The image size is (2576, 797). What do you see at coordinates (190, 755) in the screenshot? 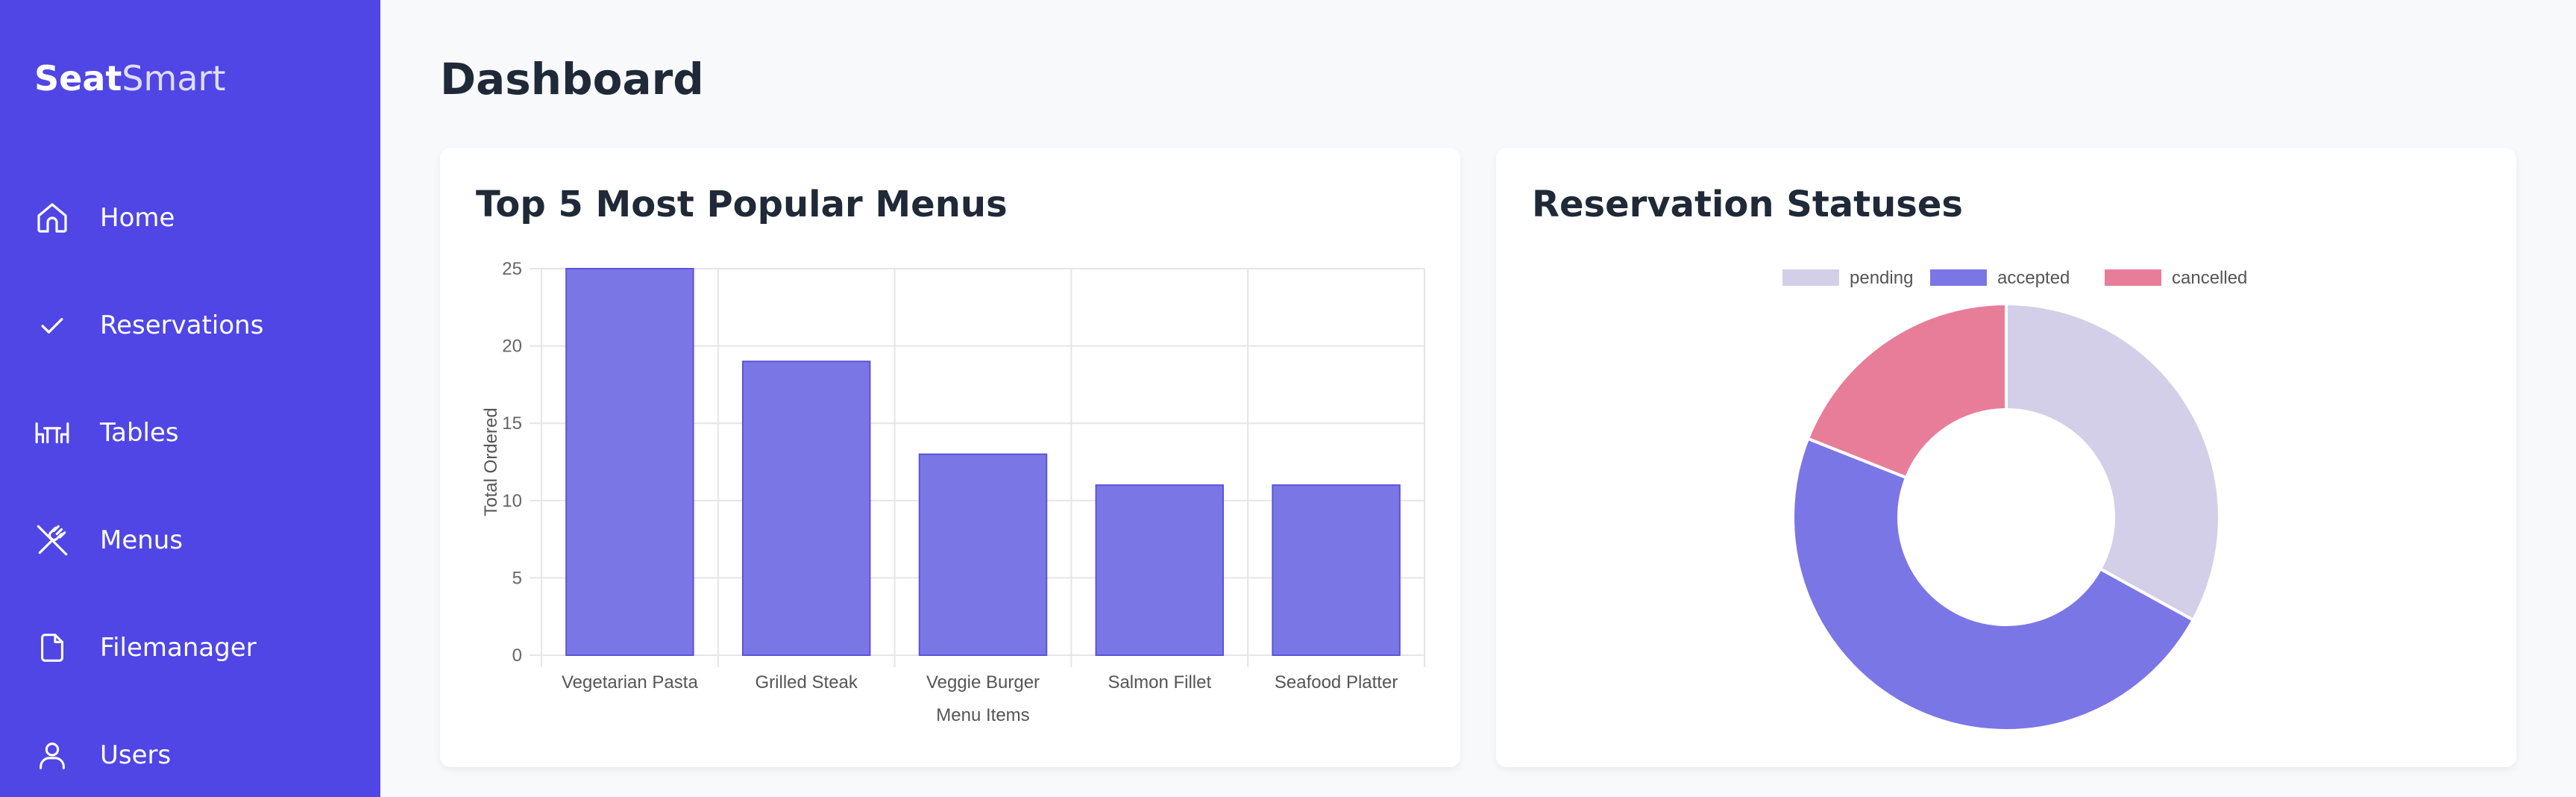
I see `sidebar-item-users: Users` at bounding box center [190, 755].